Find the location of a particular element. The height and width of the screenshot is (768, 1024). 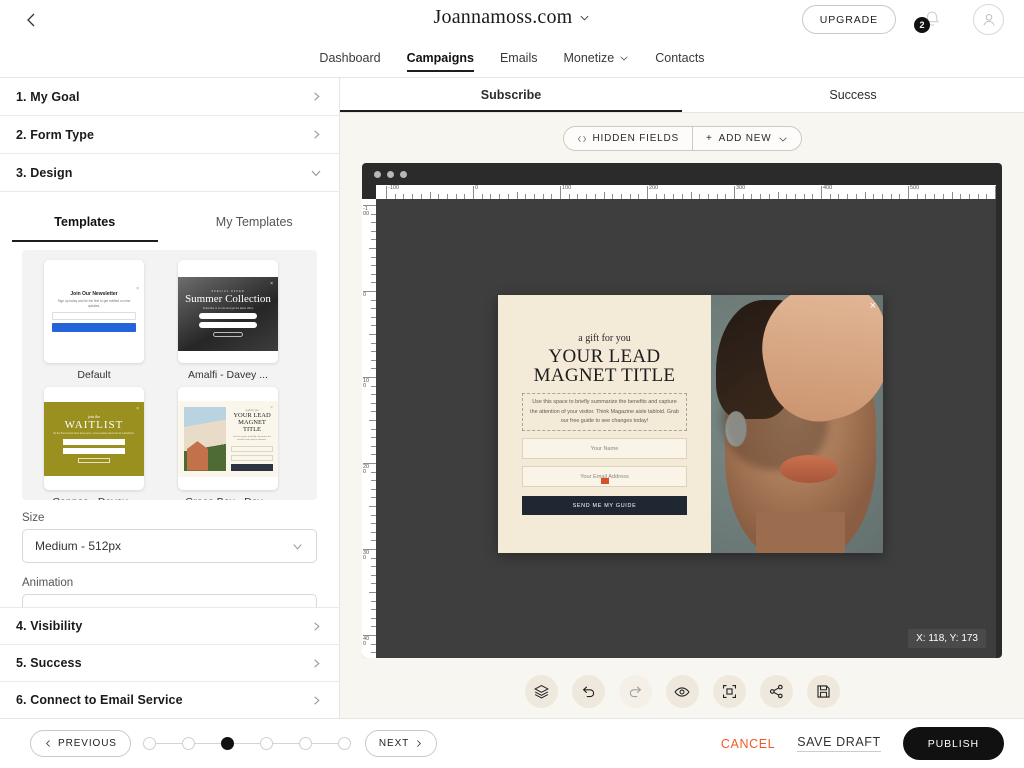

user-avatar-icon is located at coordinates (988, 19).